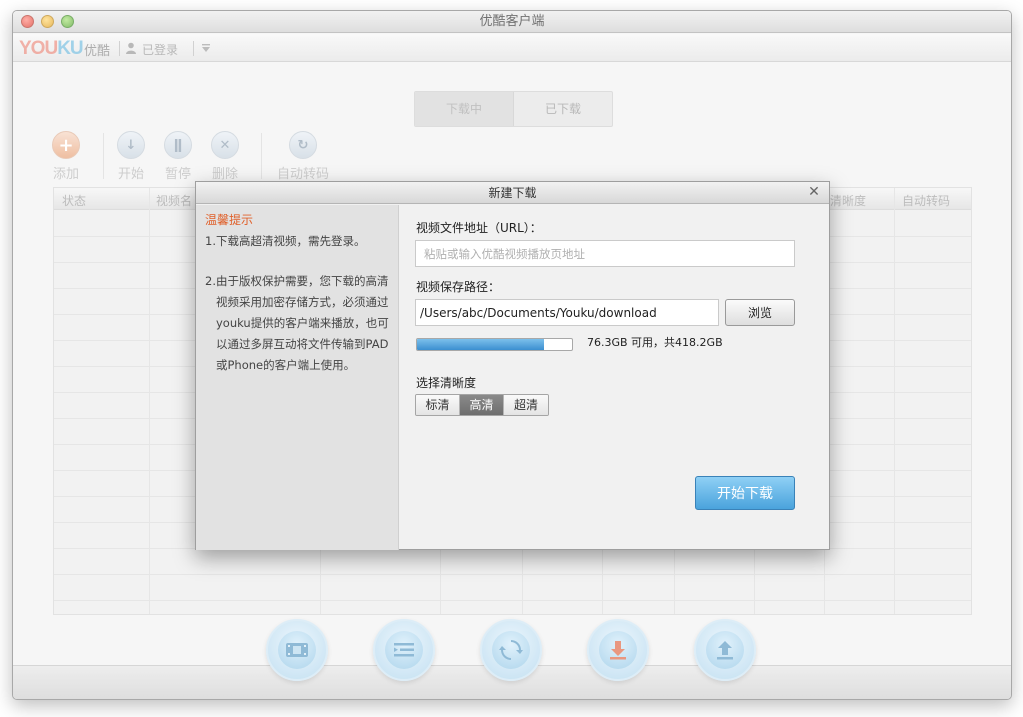  Describe the element at coordinates (814, 192) in the screenshot. I see `close-icon: ✕` at that location.